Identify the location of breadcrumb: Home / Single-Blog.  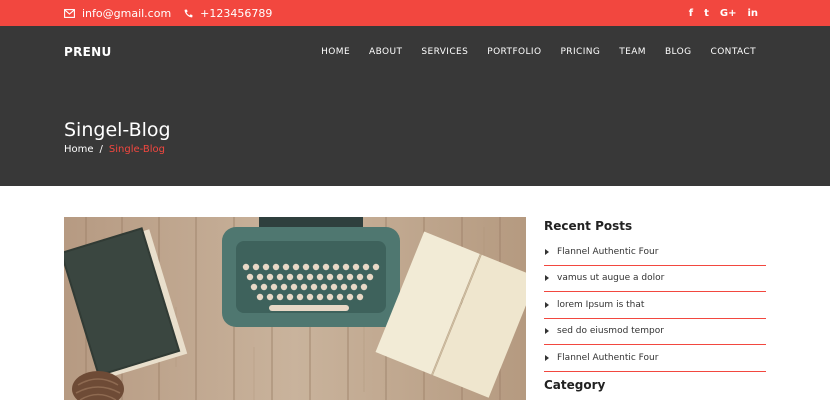
(114, 149).